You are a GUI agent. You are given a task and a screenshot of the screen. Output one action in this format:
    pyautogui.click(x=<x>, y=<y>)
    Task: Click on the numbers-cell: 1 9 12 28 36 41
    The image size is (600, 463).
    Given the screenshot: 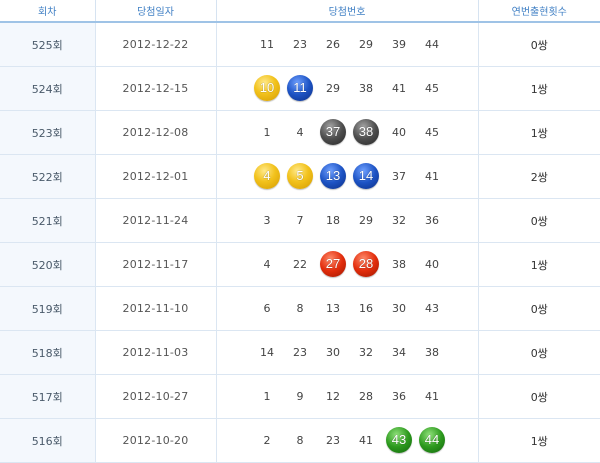 What is the action you would take?
    pyautogui.click(x=347, y=396)
    